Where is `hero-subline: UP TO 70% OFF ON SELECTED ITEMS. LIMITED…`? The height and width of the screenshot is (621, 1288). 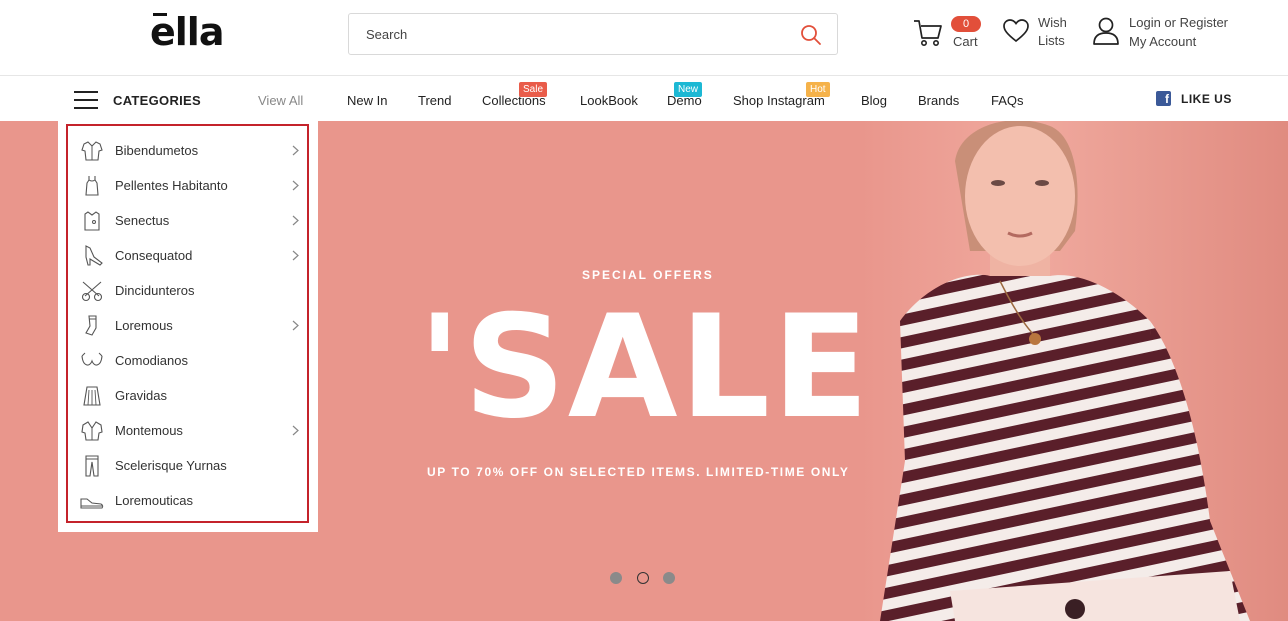 hero-subline: UP TO 70% OFF ON SELECTED ITEMS. LIMITED… is located at coordinates (638, 472).